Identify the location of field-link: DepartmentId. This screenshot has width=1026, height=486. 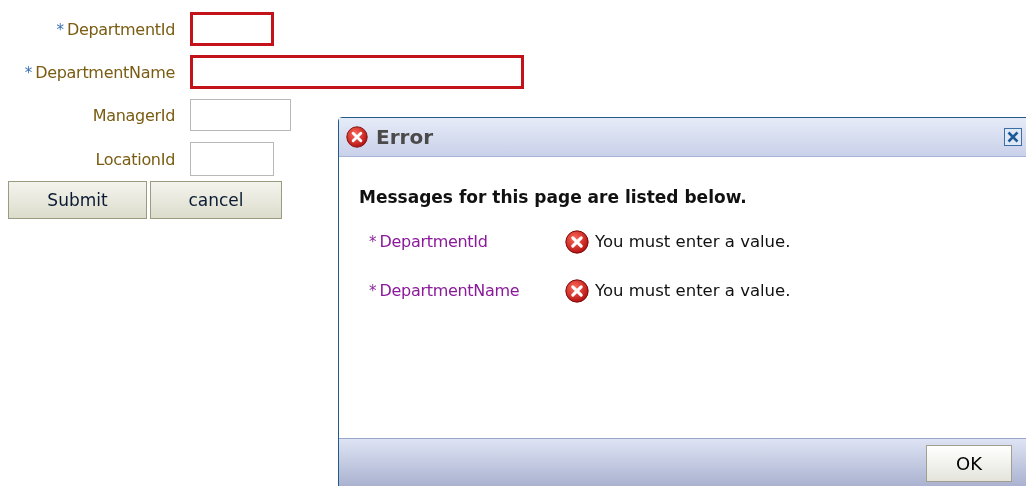
(433, 241).